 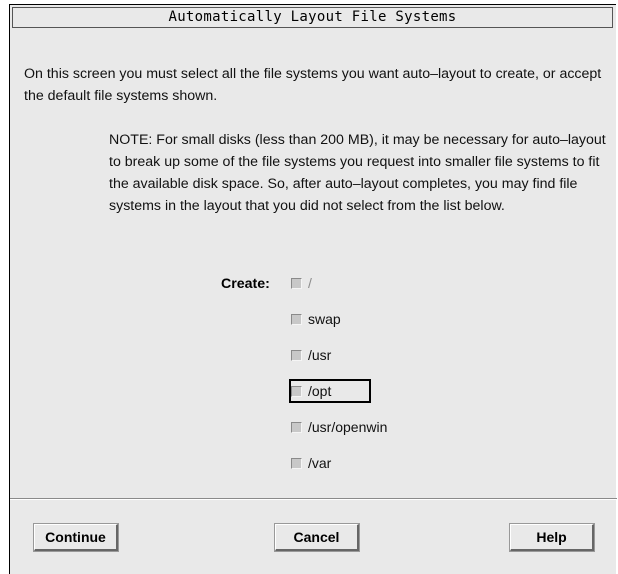 What do you see at coordinates (324, 319) in the screenshot?
I see `checkbox-label: swap` at bounding box center [324, 319].